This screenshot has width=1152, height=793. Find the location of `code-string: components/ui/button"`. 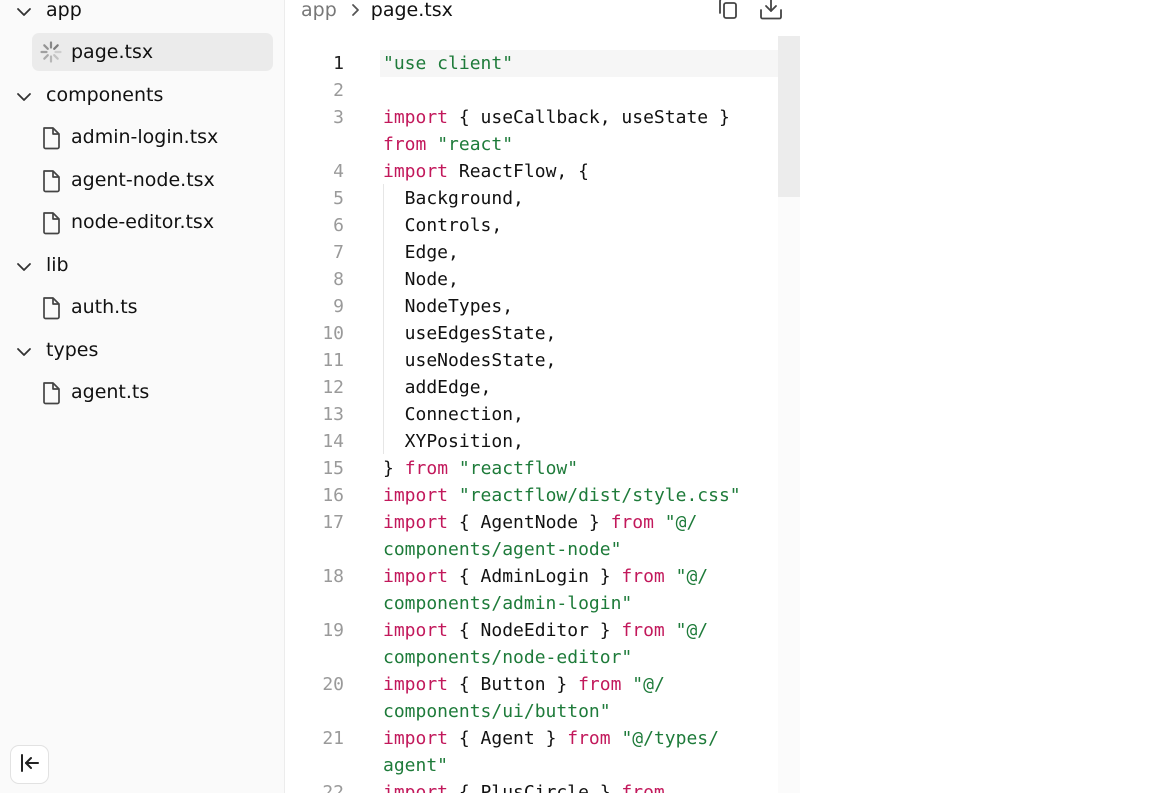

code-string: components/ui/button" is located at coordinates (497, 711).